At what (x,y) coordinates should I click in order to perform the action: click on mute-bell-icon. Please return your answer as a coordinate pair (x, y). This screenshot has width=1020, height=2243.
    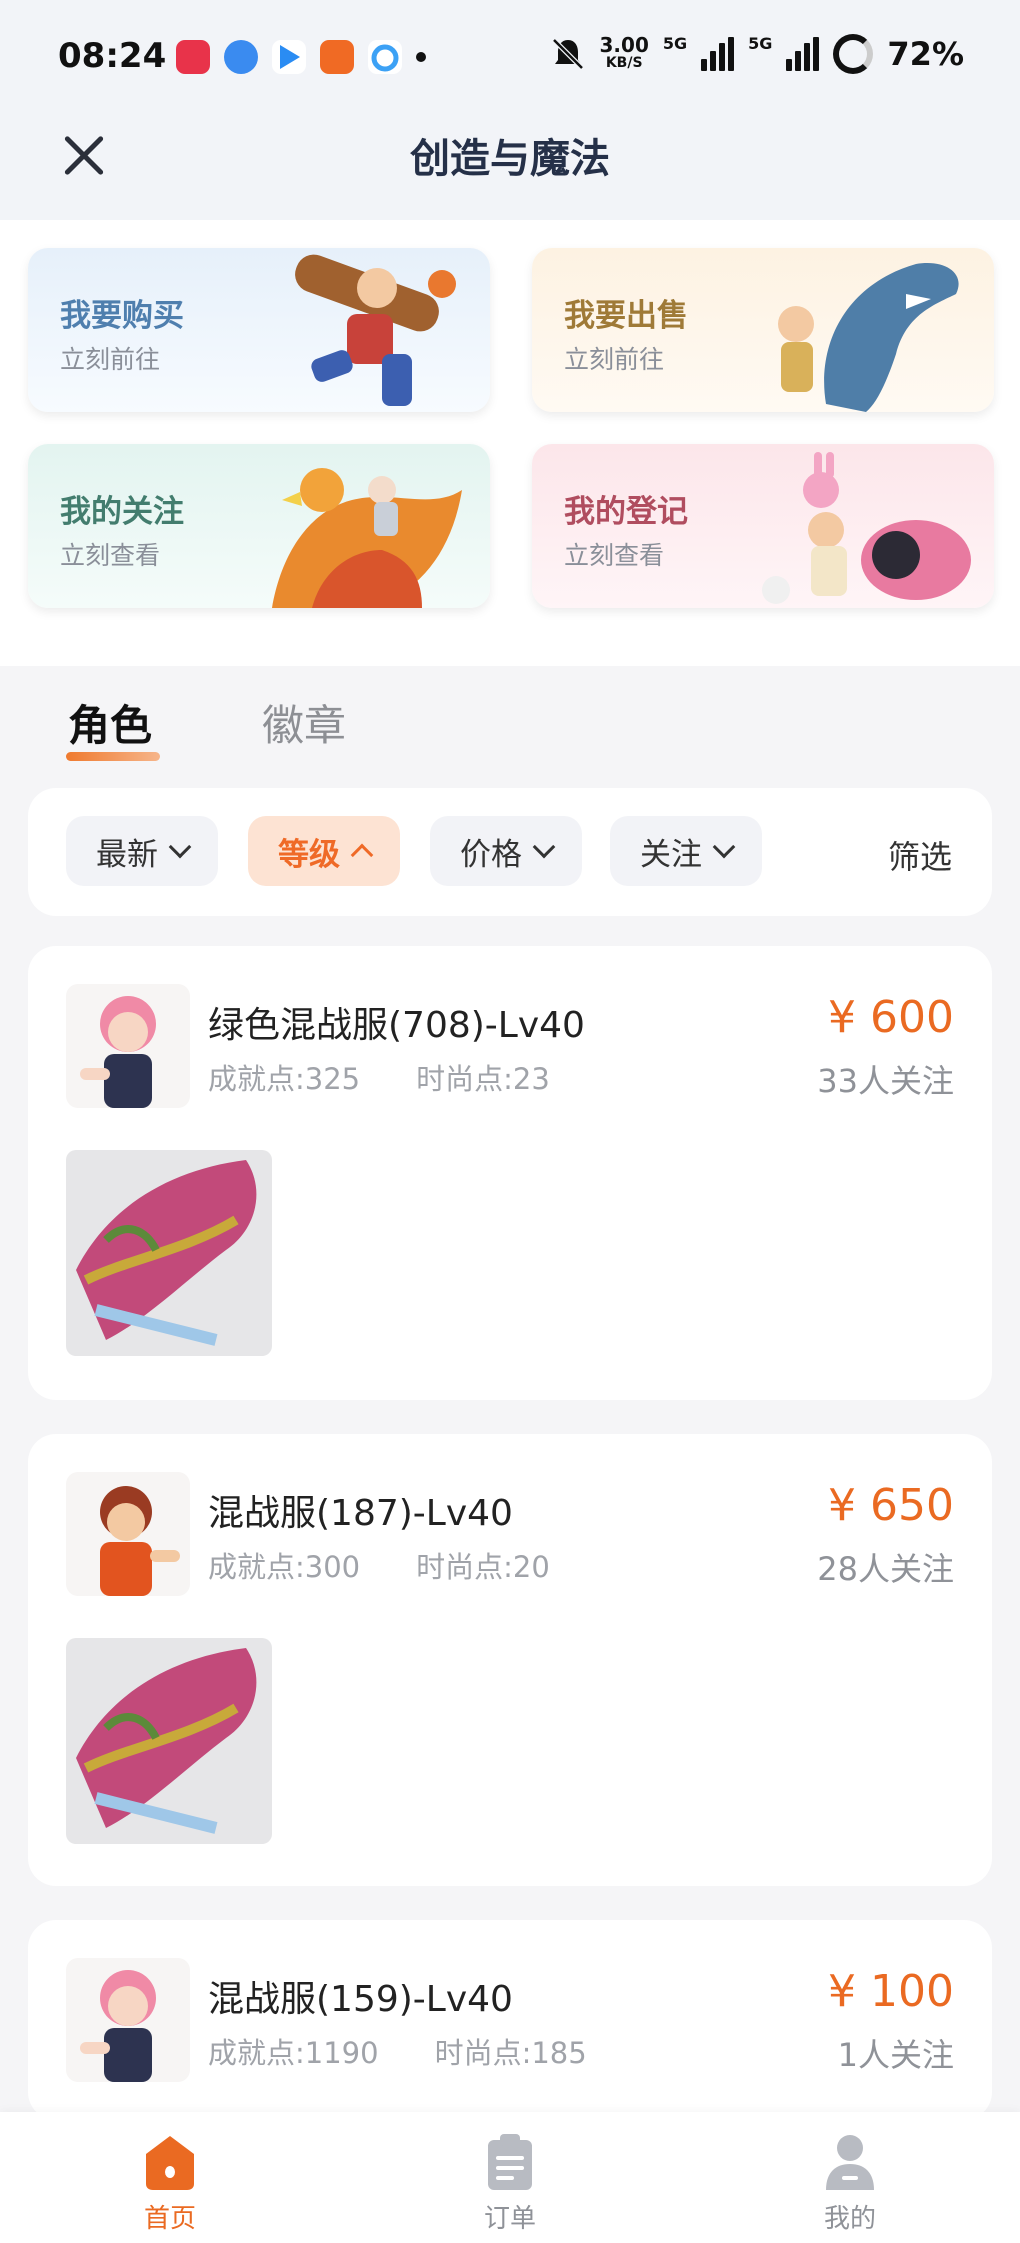
    Looking at the image, I should click on (567, 54).